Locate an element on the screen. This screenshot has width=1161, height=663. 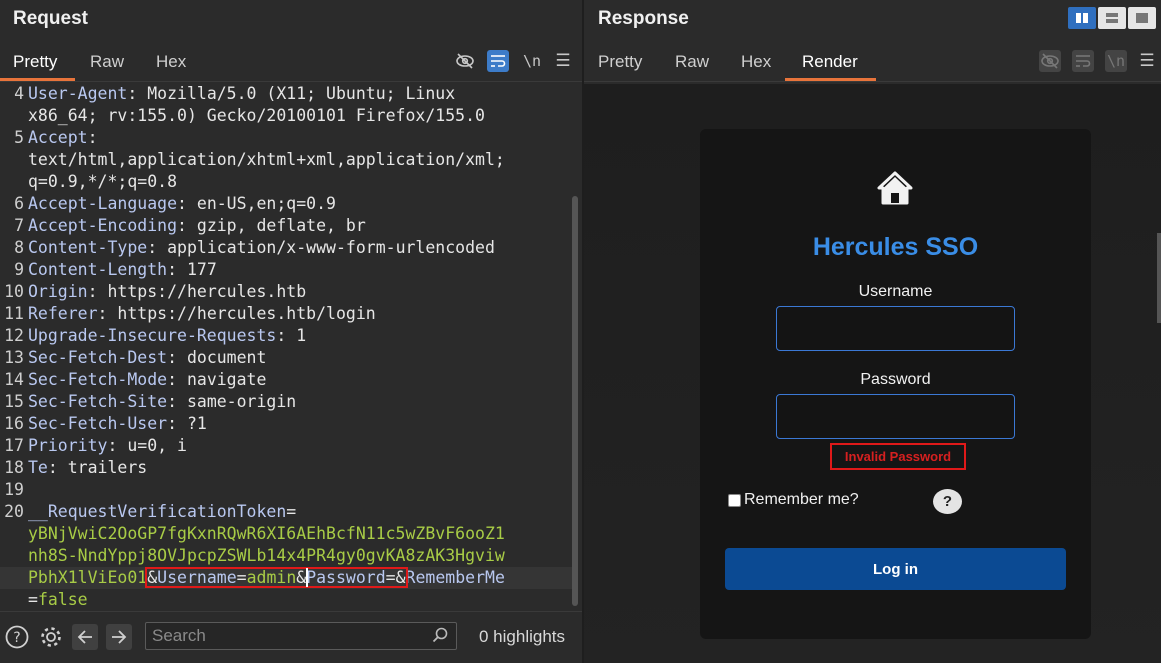
search-box is located at coordinates (301, 636).